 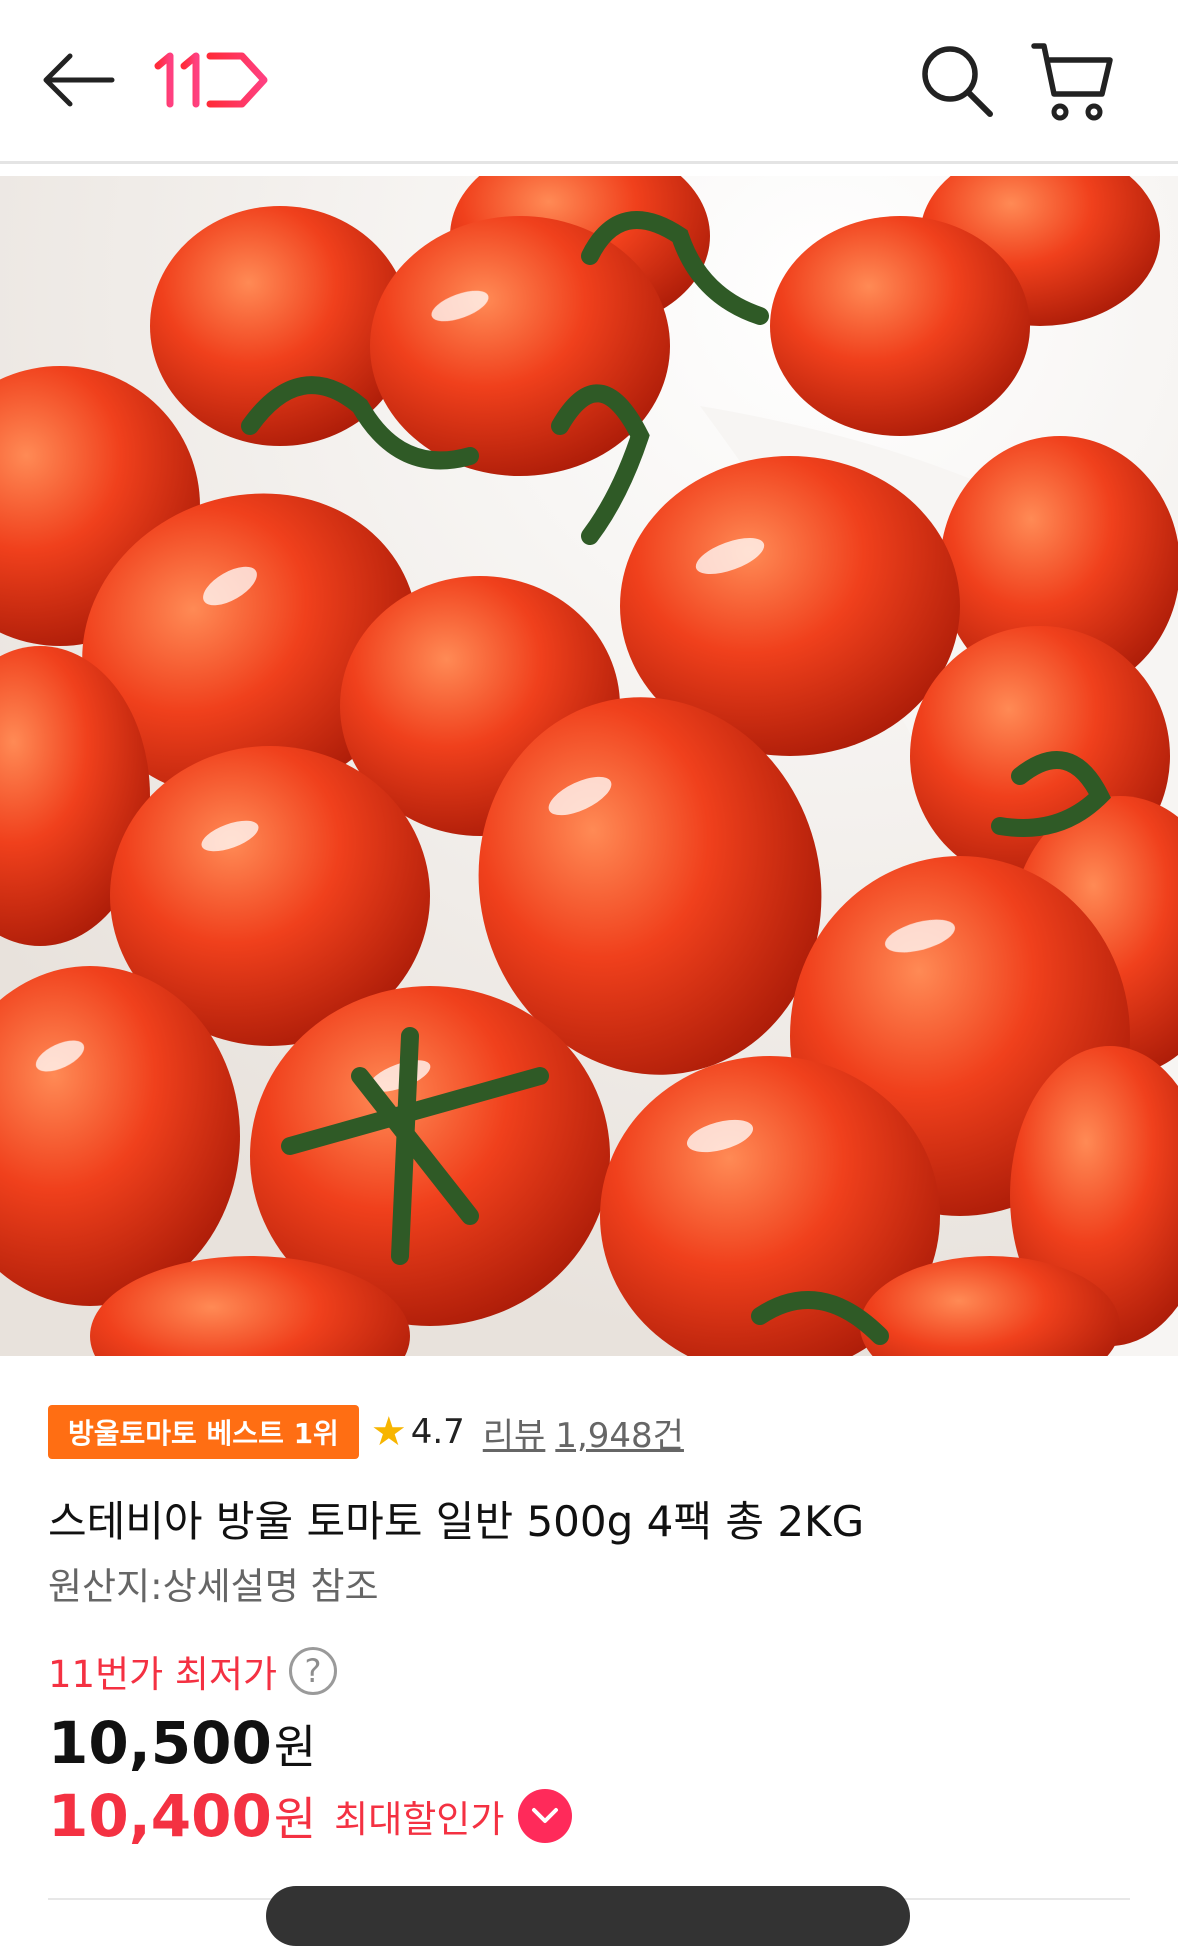 I want to click on cart-icon, so click(x=1072, y=82).